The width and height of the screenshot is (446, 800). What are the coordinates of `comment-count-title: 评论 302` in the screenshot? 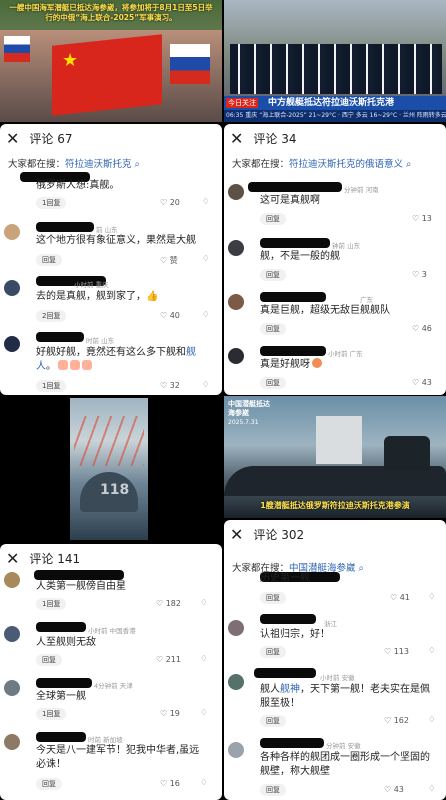 It's located at (279, 535).